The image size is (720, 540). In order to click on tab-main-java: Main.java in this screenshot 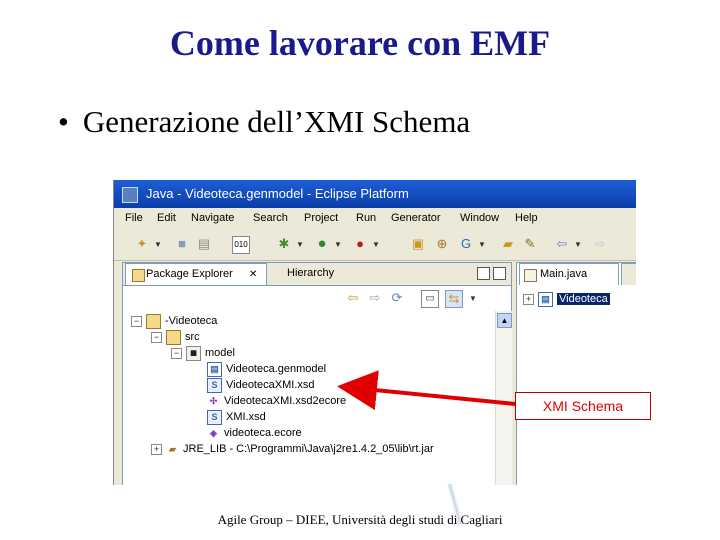, I will do `click(569, 274)`.